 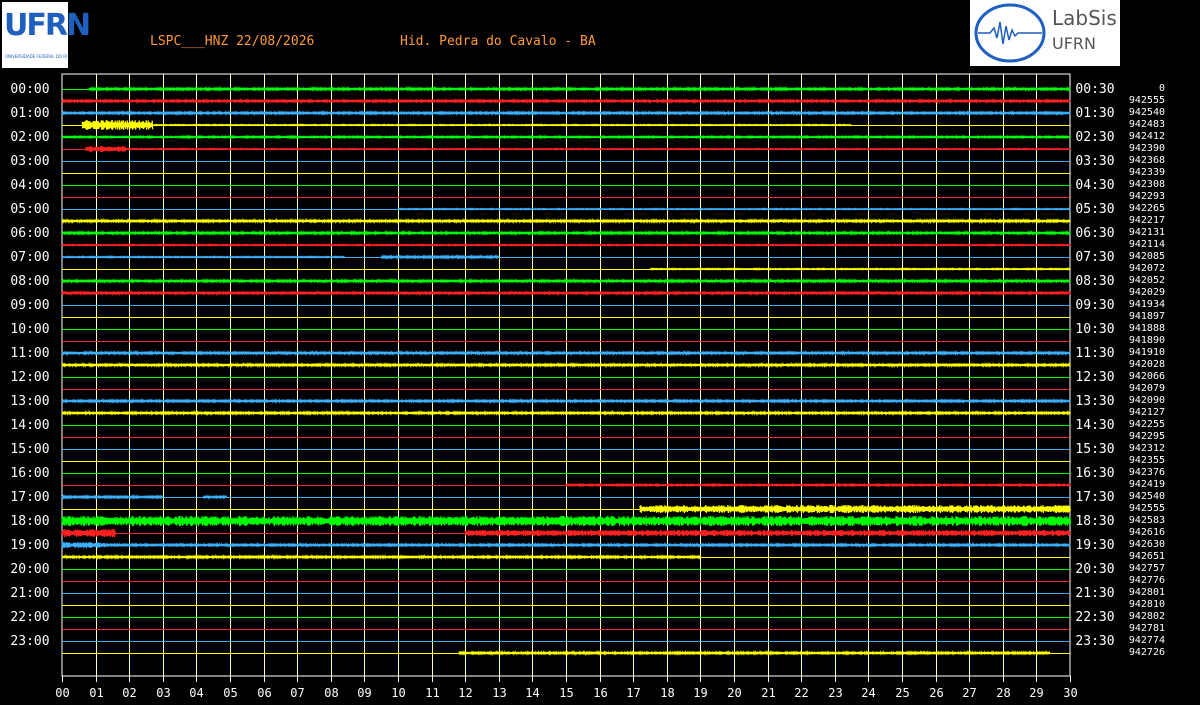 What do you see at coordinates (1147, 532) in the screenshot?
I see `row-count-value: 942616` at bounding box center [1147, 532].